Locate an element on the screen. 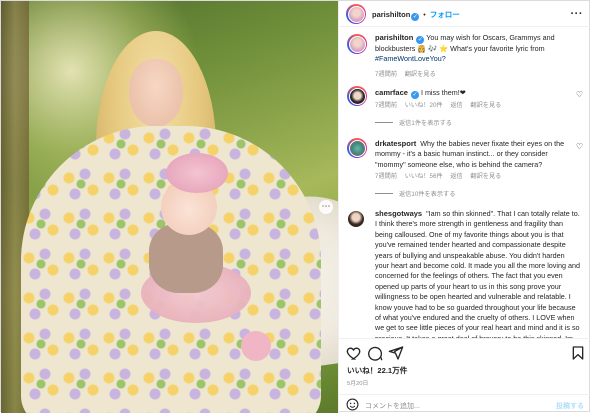 This screenshot has width=590, height=414. comment-text: camrface ✓ I miss them!❤ is located at coordinates (470, 93).